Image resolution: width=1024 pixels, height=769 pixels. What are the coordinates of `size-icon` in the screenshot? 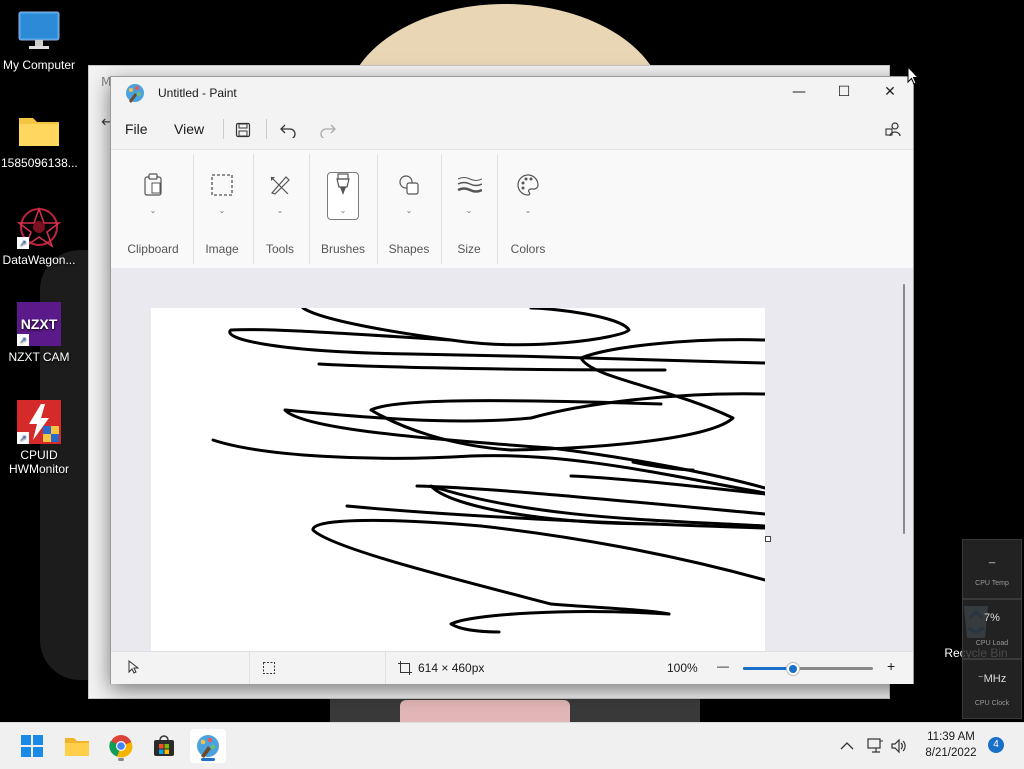 It's located at (469, 185).